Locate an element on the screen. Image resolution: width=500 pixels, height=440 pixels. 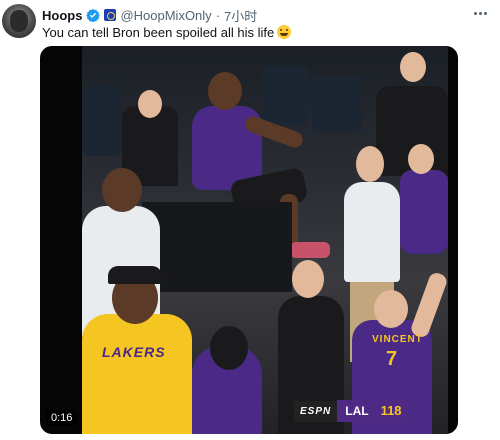
more-options-button is located at coordinates (480, 13).